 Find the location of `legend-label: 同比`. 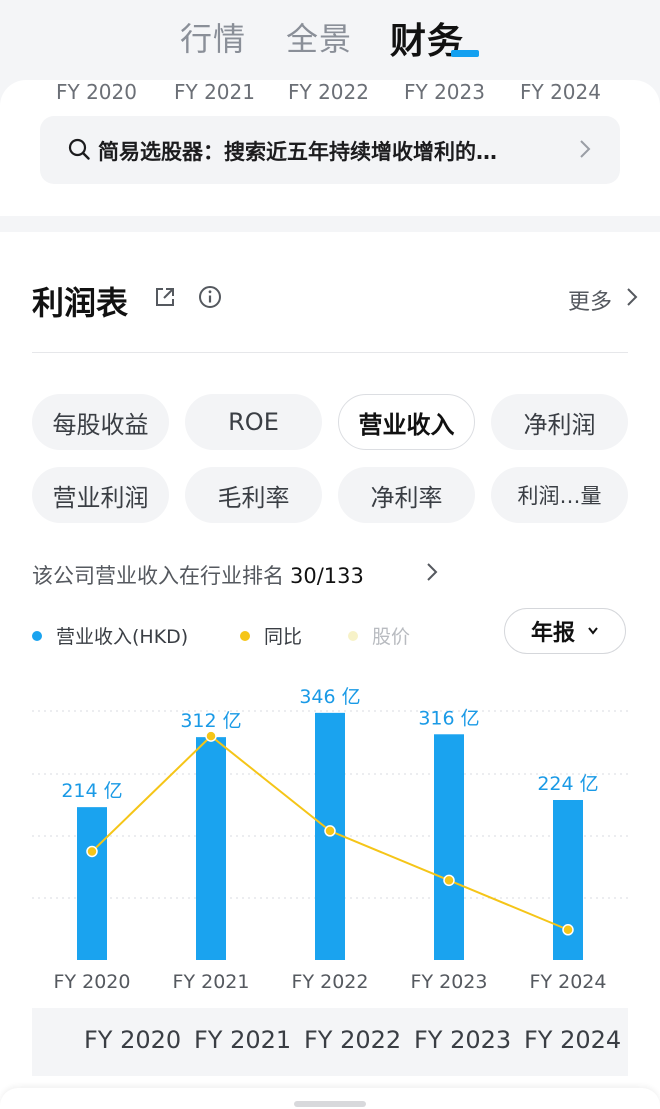

legend-label: 同比 is located at coordinates (283, 637).